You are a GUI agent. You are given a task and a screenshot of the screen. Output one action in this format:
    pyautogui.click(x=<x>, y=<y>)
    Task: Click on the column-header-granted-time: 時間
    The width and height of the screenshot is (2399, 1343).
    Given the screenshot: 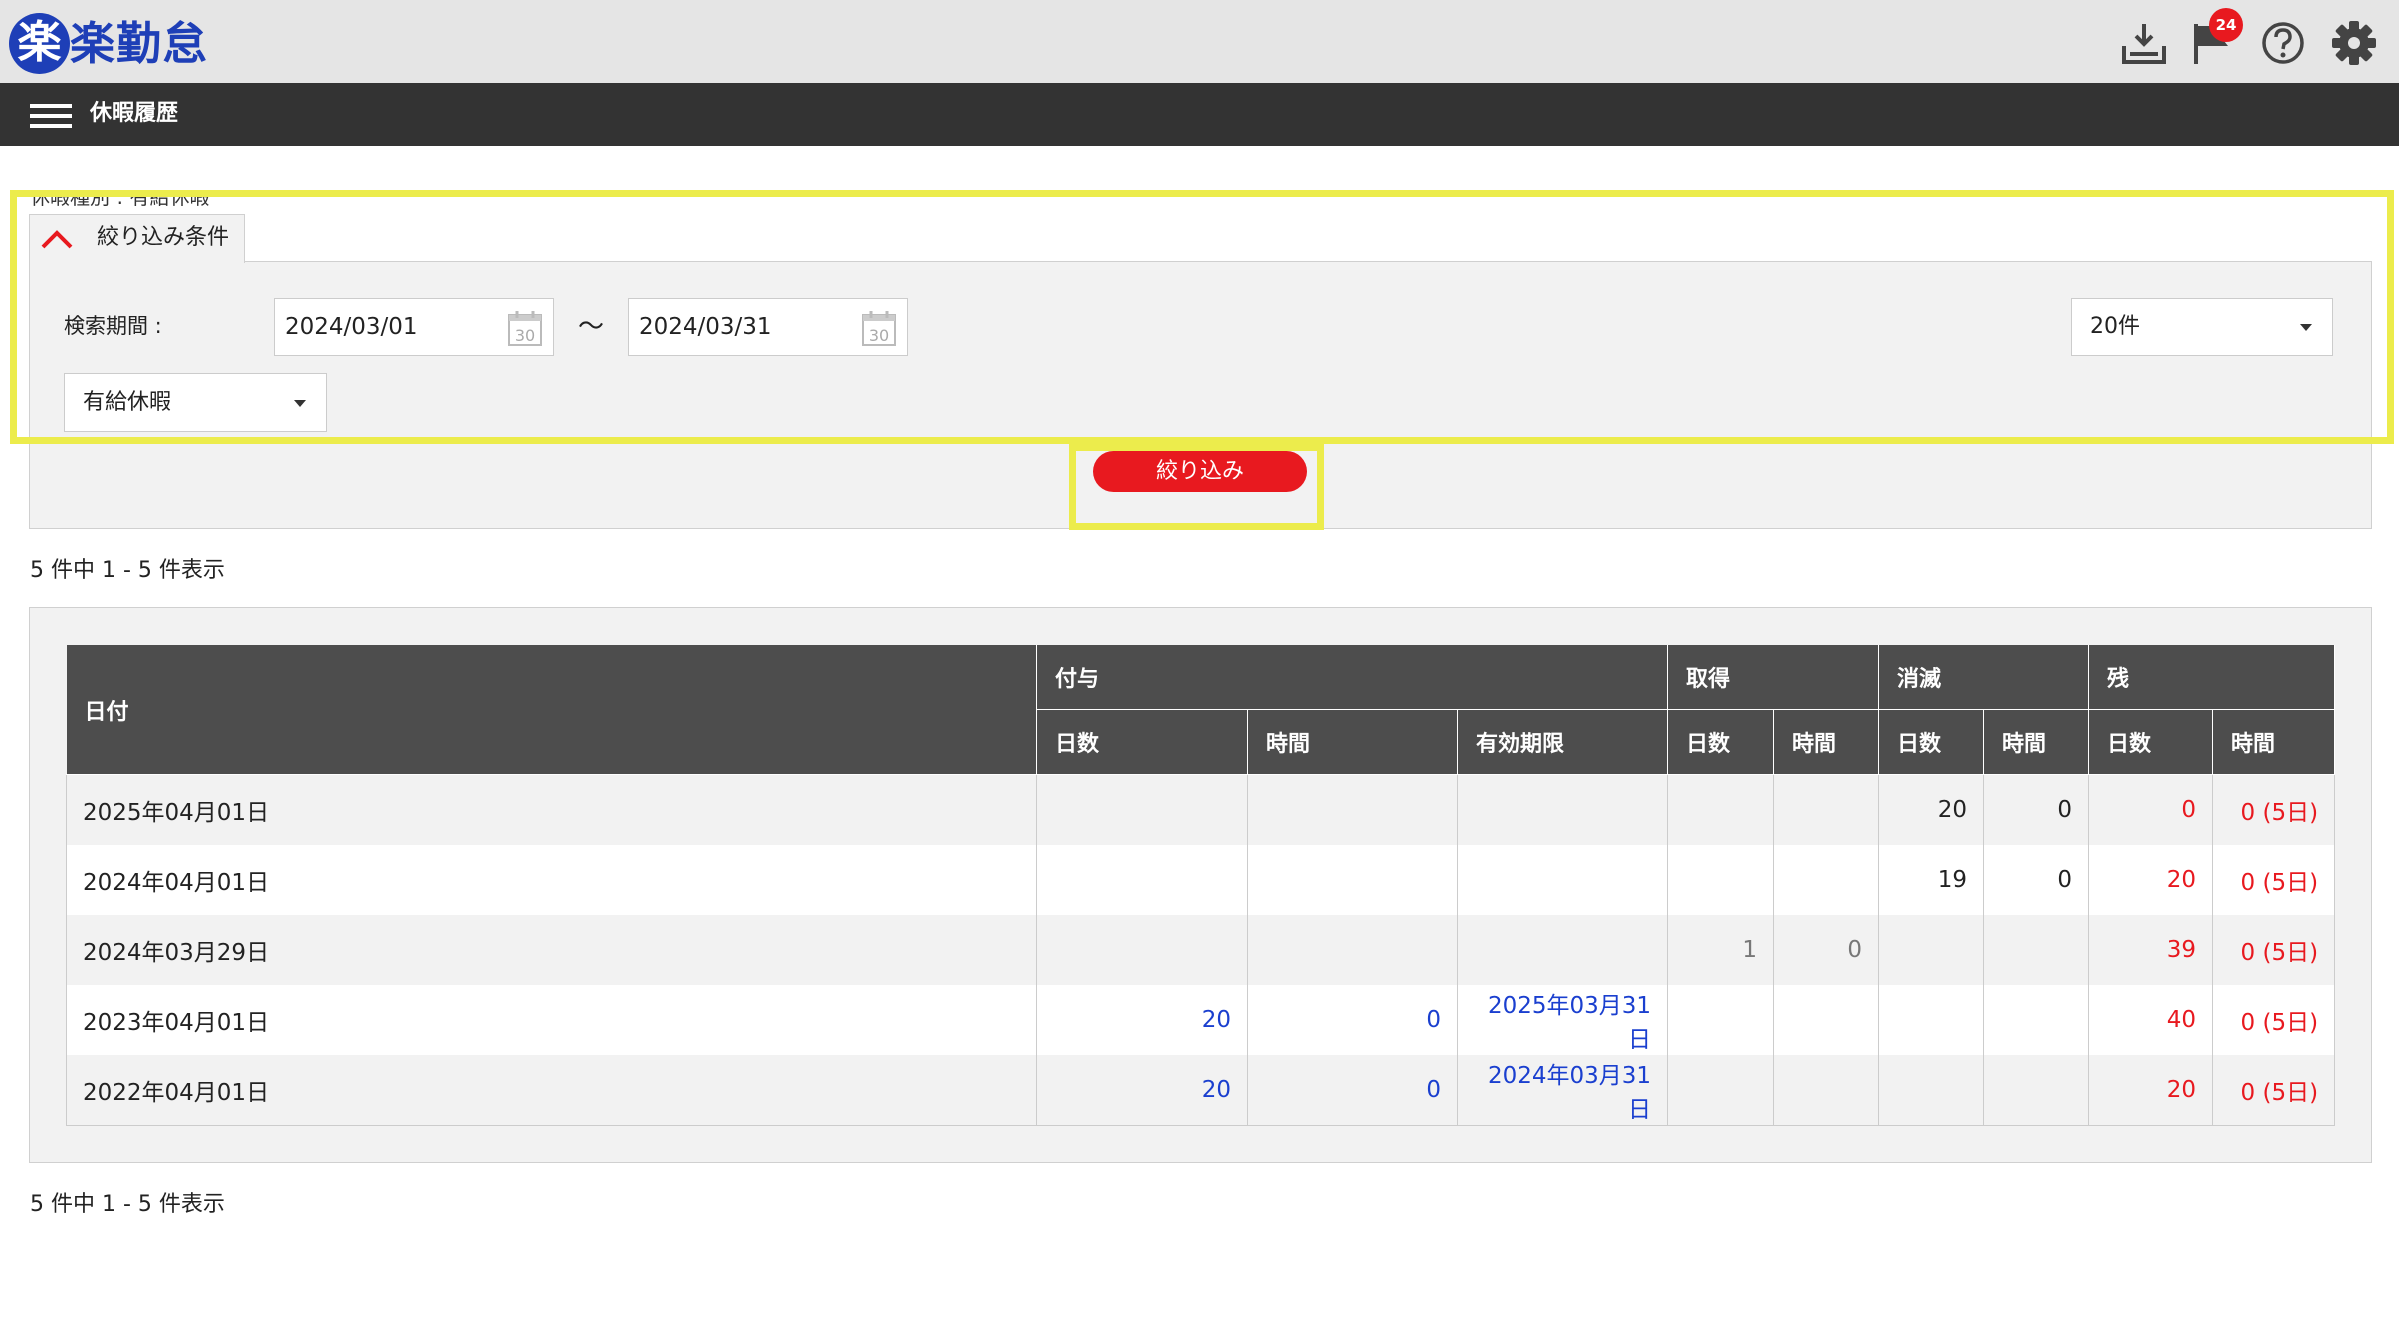 What is the action you would take?
    pyautogui.click(x=1352, y=742)
    